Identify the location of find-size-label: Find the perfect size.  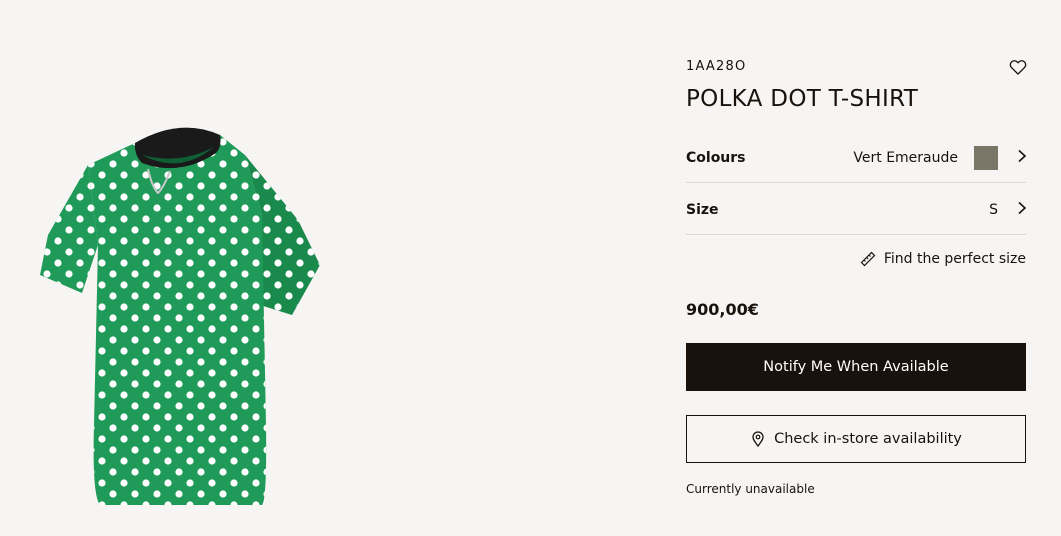
(954, 259).